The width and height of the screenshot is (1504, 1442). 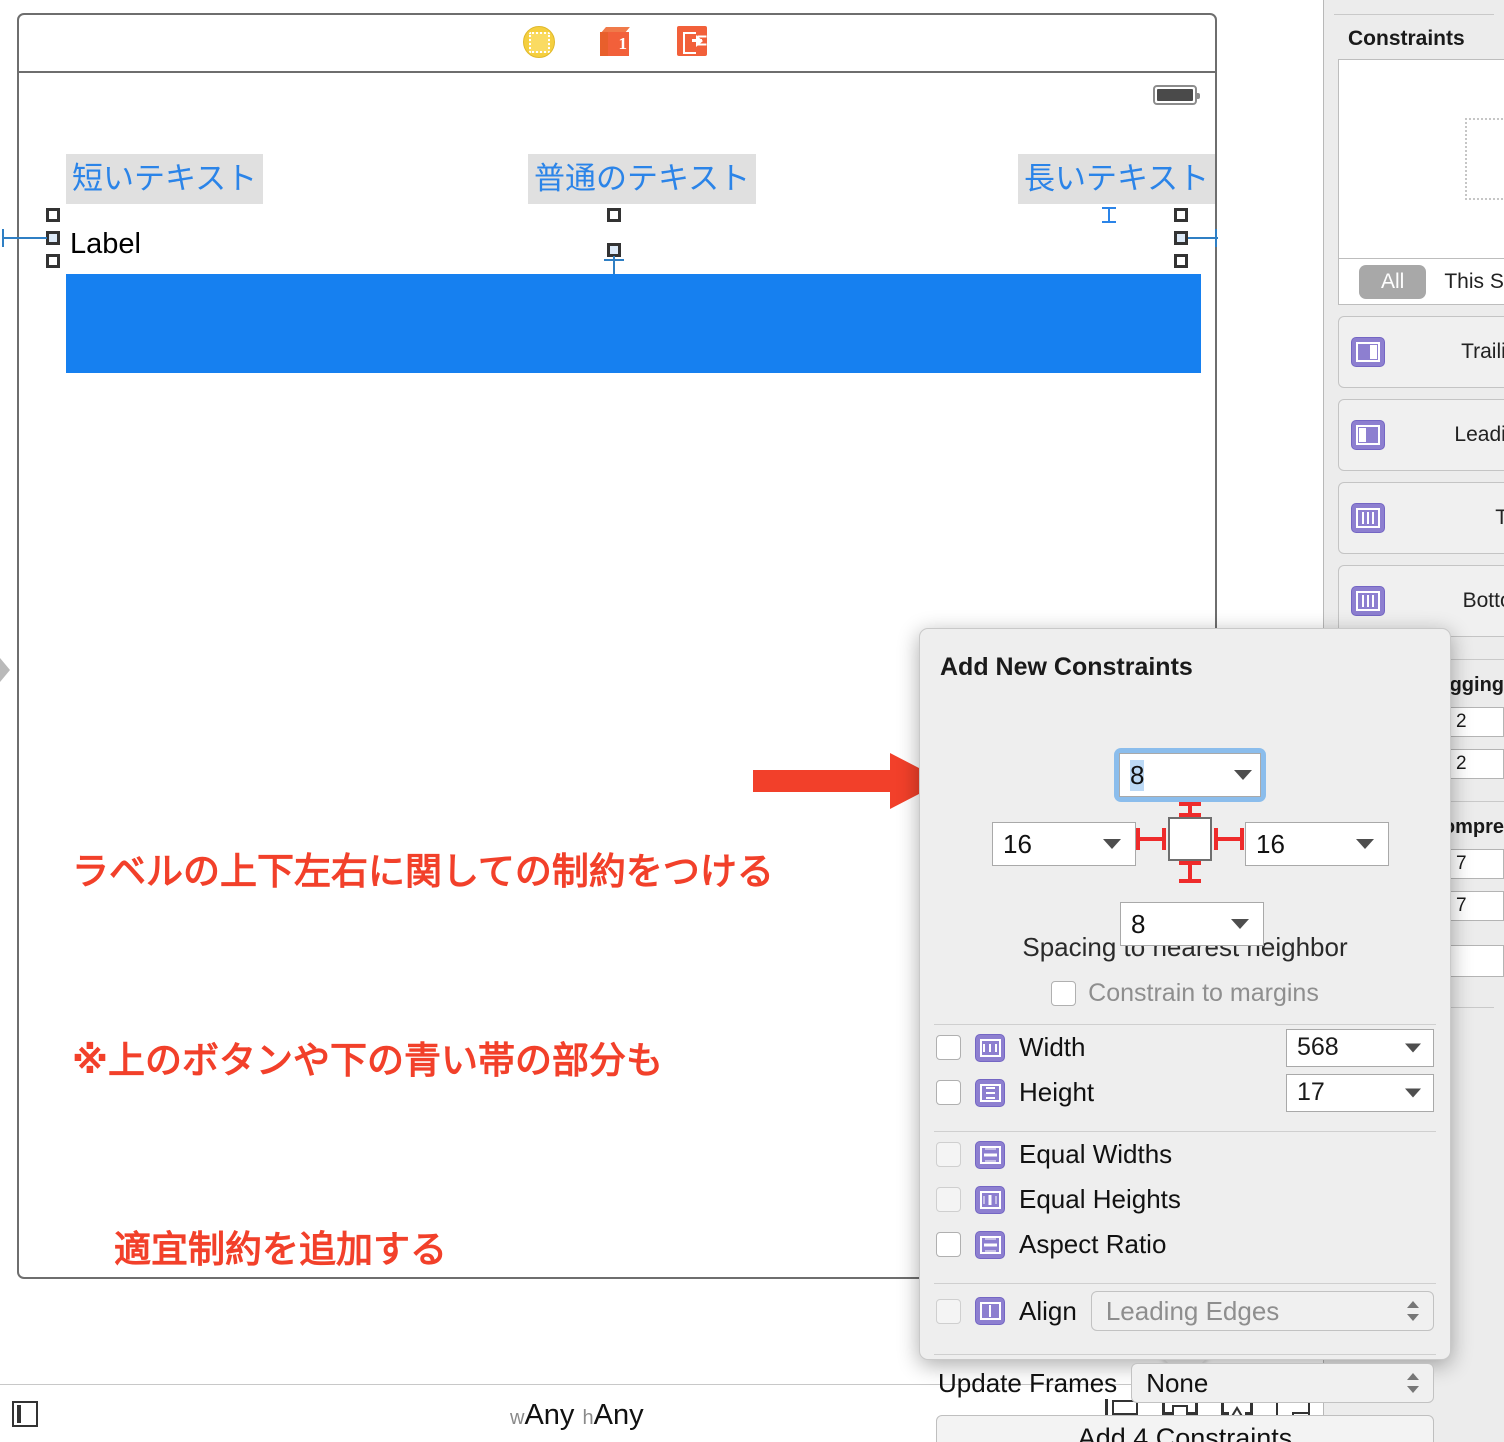 What do you see at coordinates (1360, 1047) in the screenshot?
I see `width-value-field: 568` at bounding box center [1360, 1047].